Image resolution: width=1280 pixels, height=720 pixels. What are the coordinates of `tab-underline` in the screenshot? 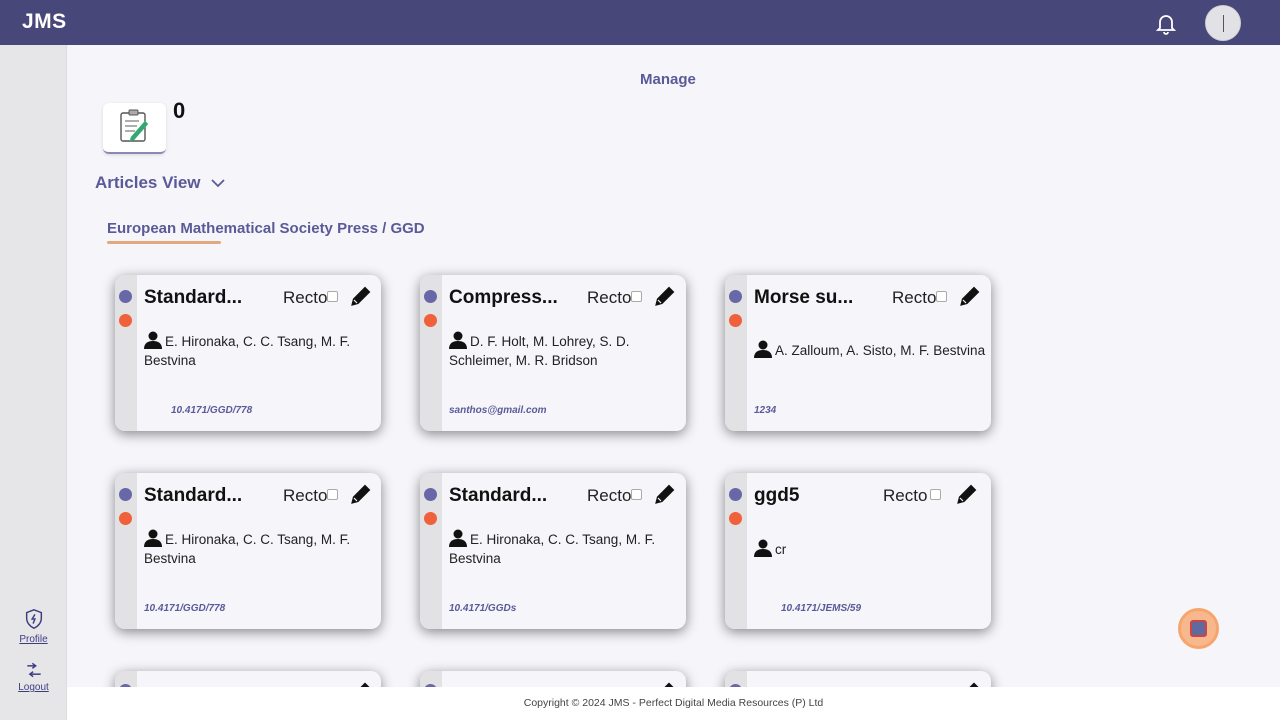 It's located at (164, 242).